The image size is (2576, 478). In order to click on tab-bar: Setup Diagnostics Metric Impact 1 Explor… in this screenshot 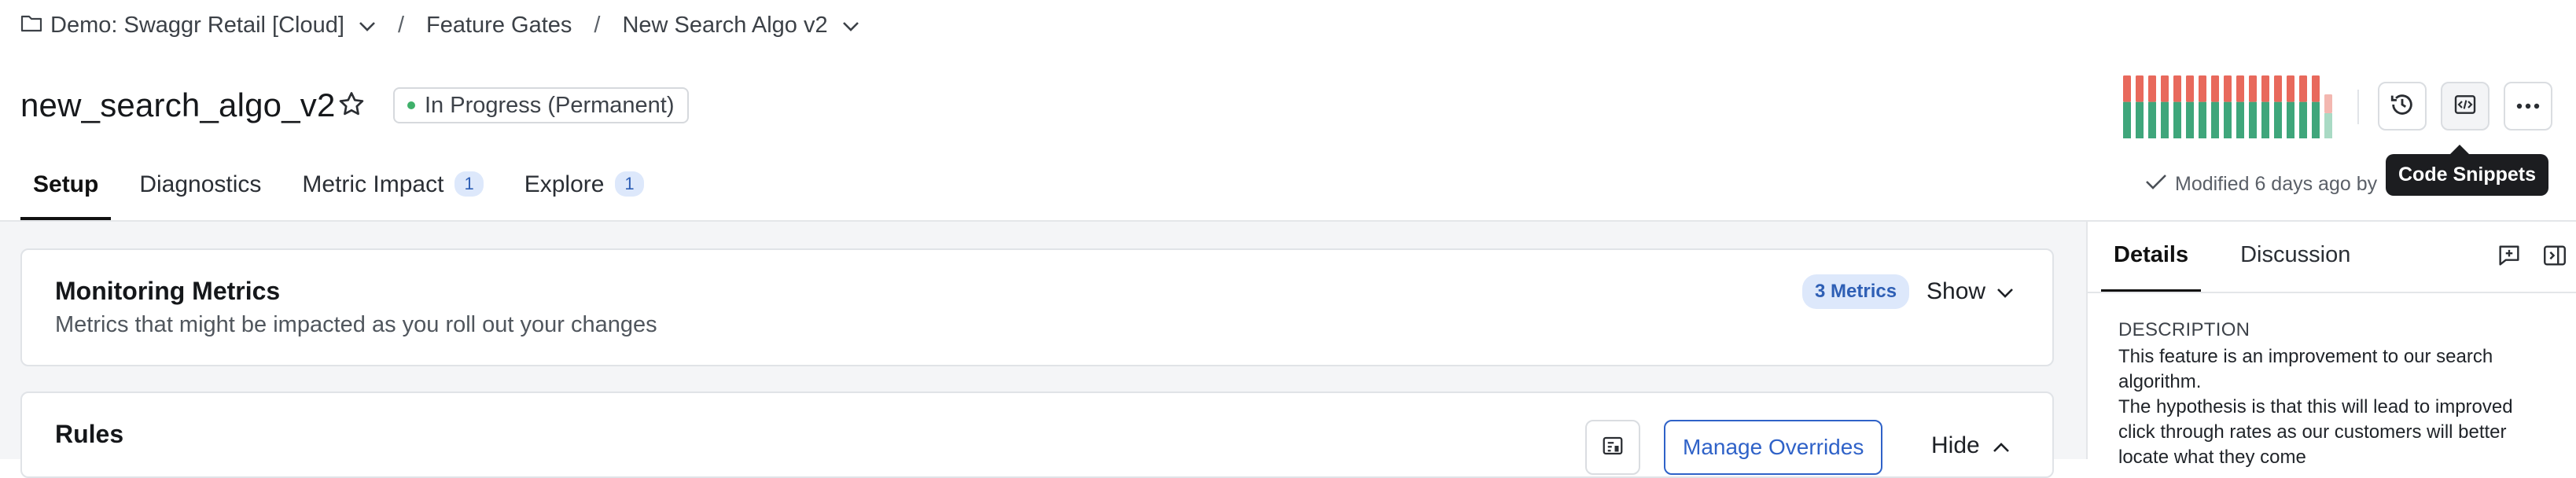, I will do `click(346, 188)`.